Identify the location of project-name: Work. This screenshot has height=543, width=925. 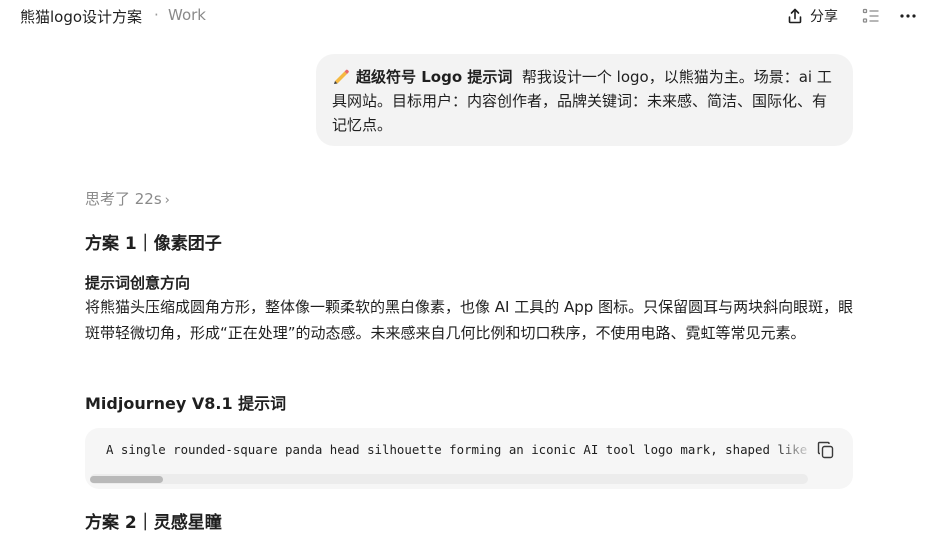
(187, 15).